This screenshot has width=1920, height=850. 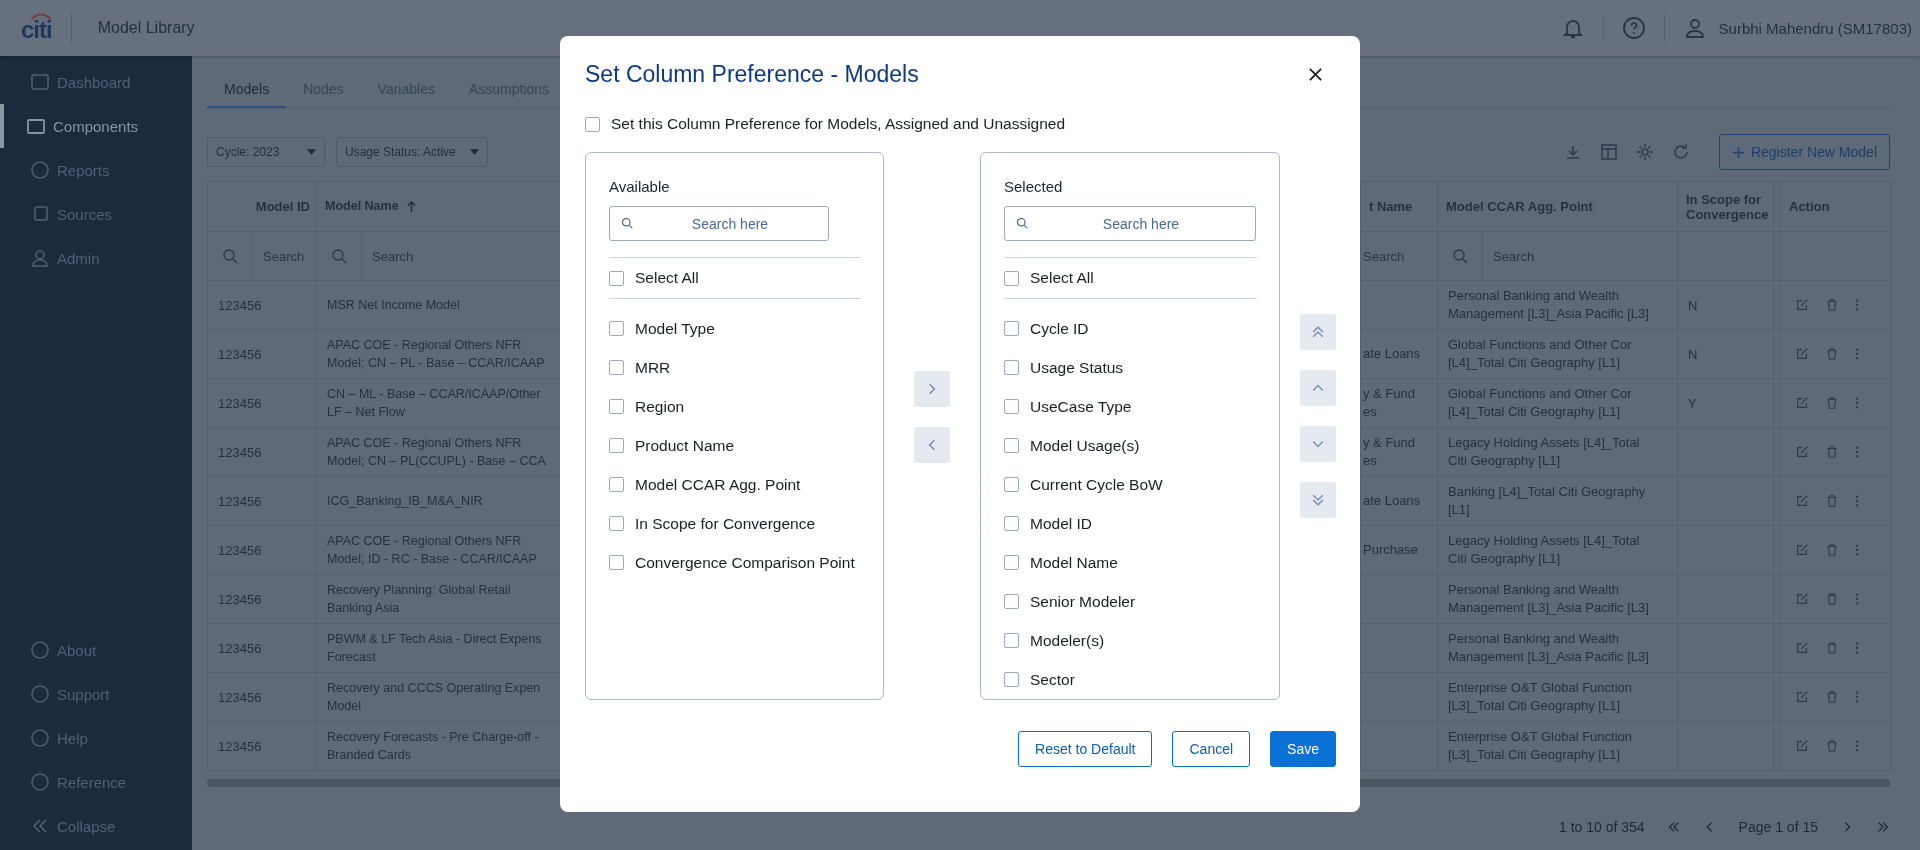 I want to click on sidebar-item: Components, so click(x=96, y=126).